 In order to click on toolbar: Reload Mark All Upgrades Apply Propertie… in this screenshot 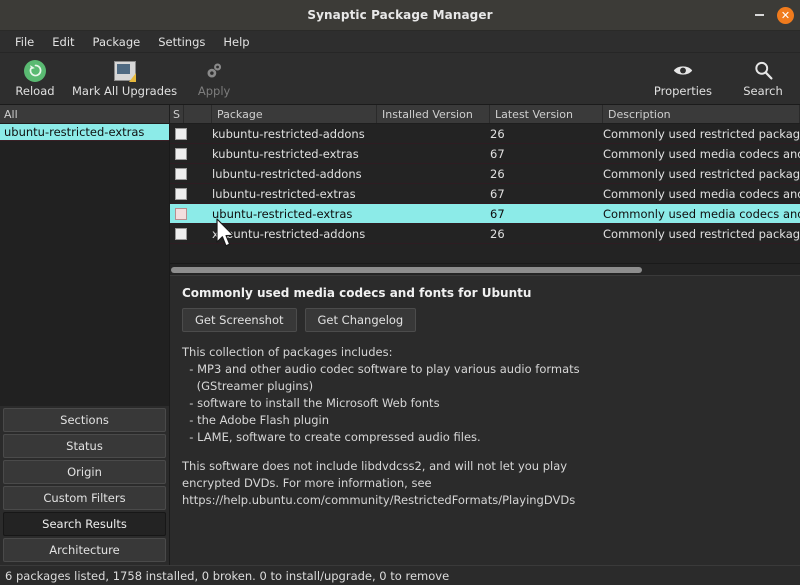, I will do `click(400, 79)`.